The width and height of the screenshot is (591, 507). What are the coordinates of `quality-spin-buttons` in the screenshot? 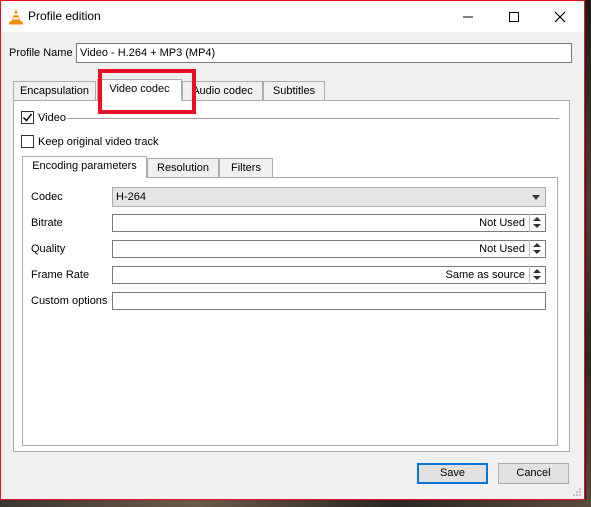 It's located at (537, 249).